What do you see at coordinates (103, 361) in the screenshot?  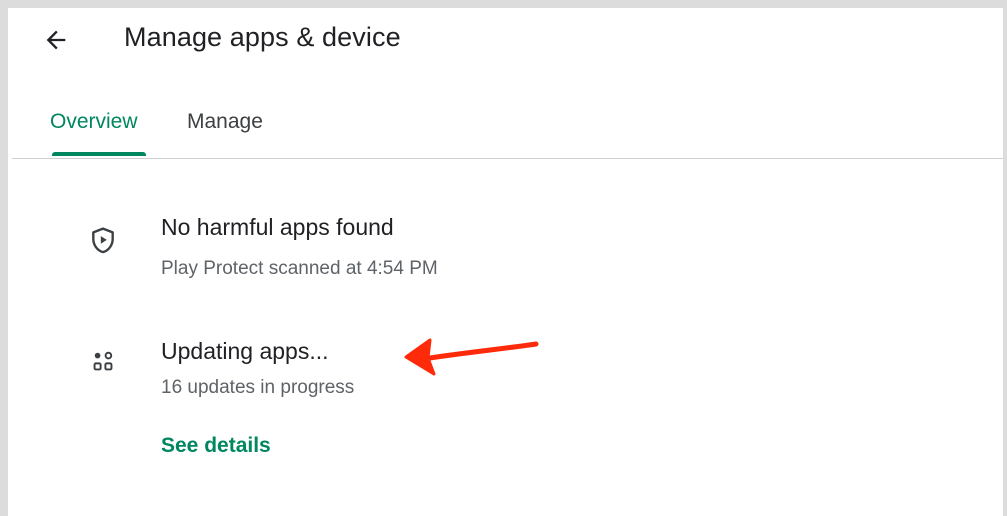 I see `apps-grid-icon` at bounding box center [103, 361].